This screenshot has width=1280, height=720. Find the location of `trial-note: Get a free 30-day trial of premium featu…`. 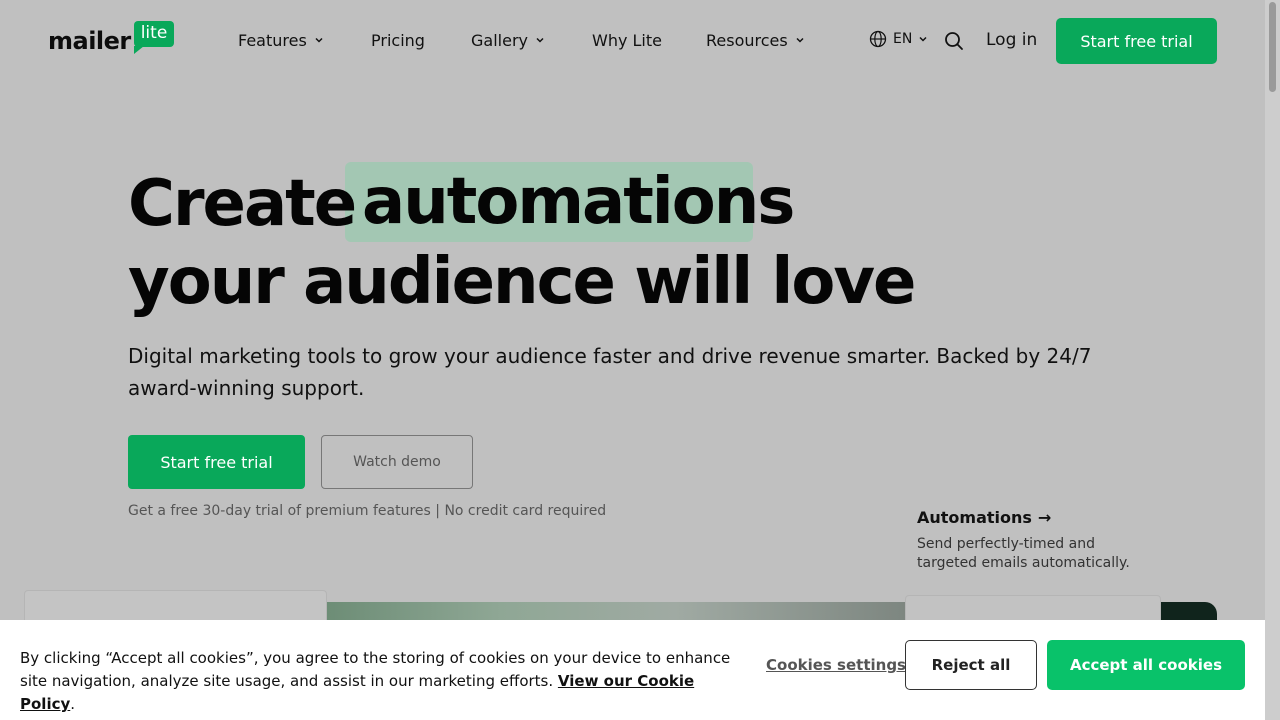

trial-note: Get a free 30-day trial of premium featu… is located at coordinates (367, 511).